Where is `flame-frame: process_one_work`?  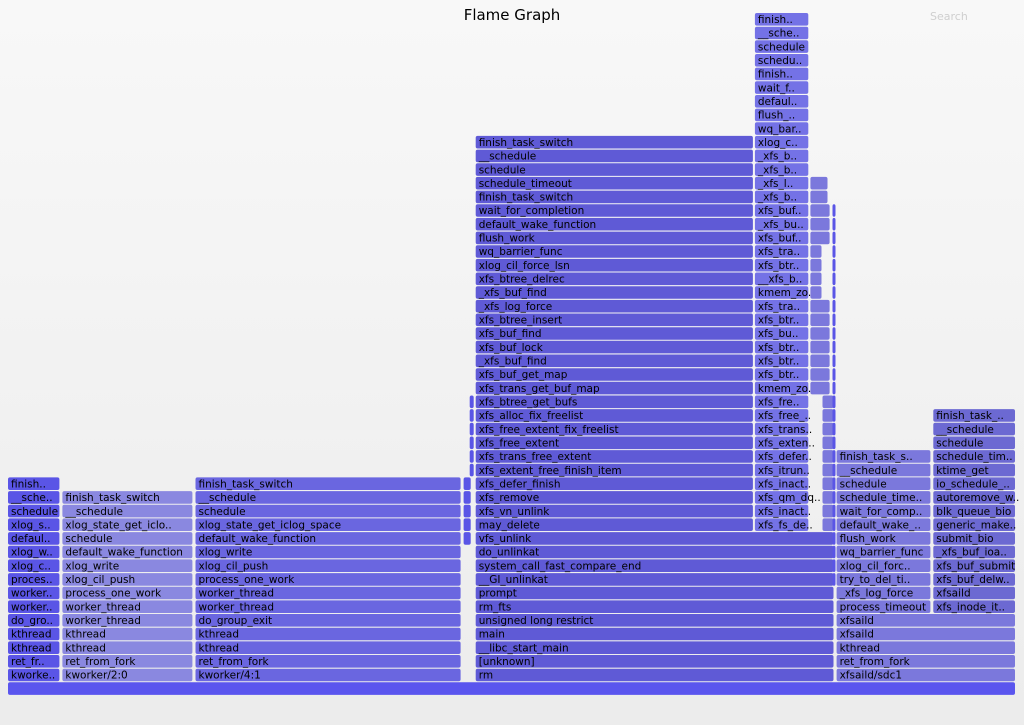
flame-frame: process_one_work is located at coordinates (328, 579).